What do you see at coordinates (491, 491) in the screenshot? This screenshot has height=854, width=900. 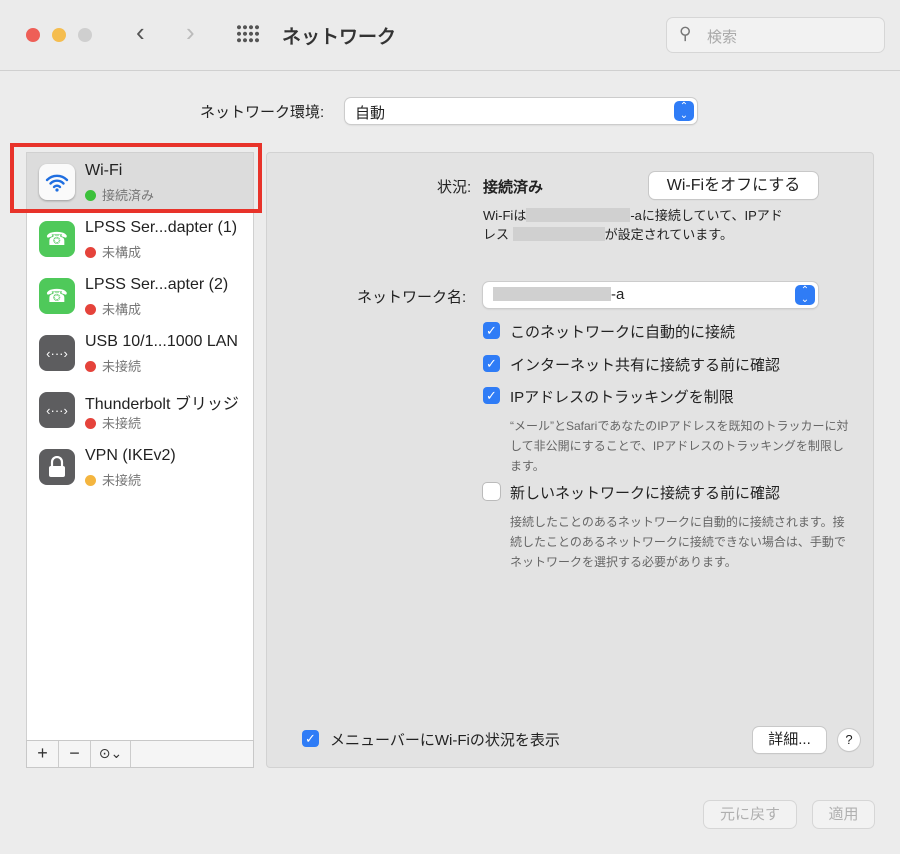 I see `ask-new-network-checkbox` at bounding box center [491, 491].